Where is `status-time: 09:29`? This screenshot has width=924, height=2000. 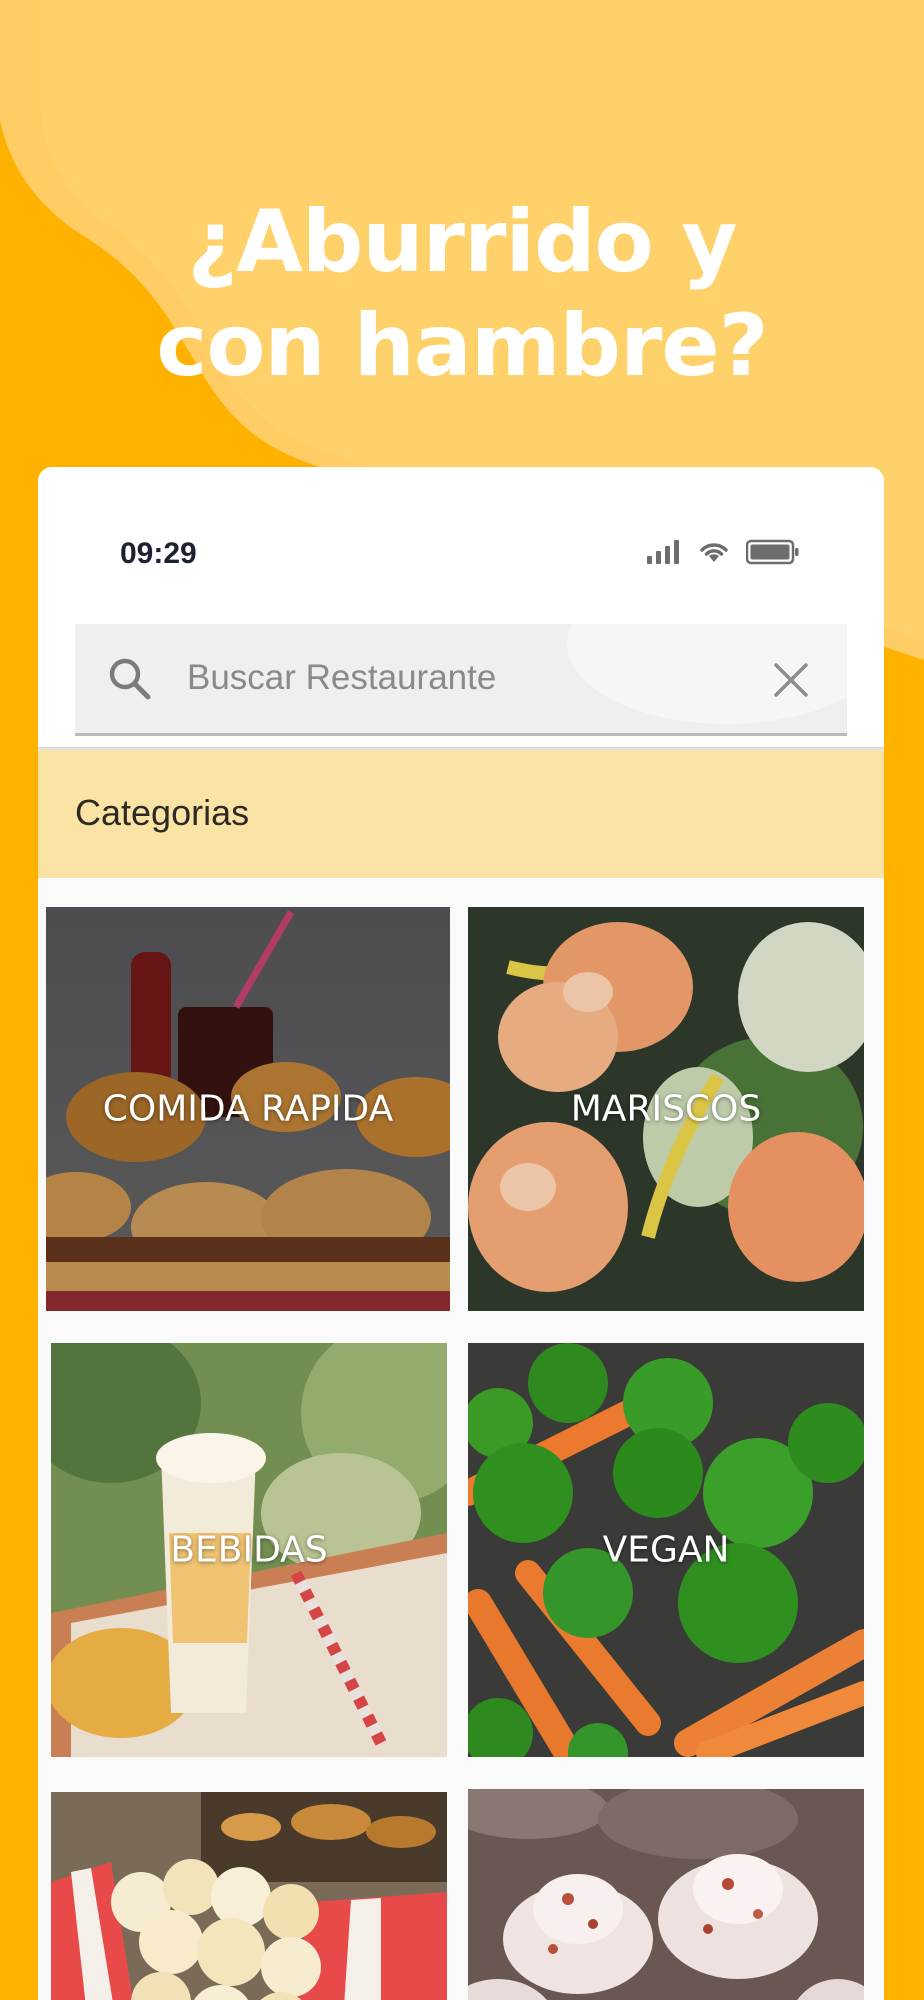 status-time: 09:29 is located at coordinates (158, 553).